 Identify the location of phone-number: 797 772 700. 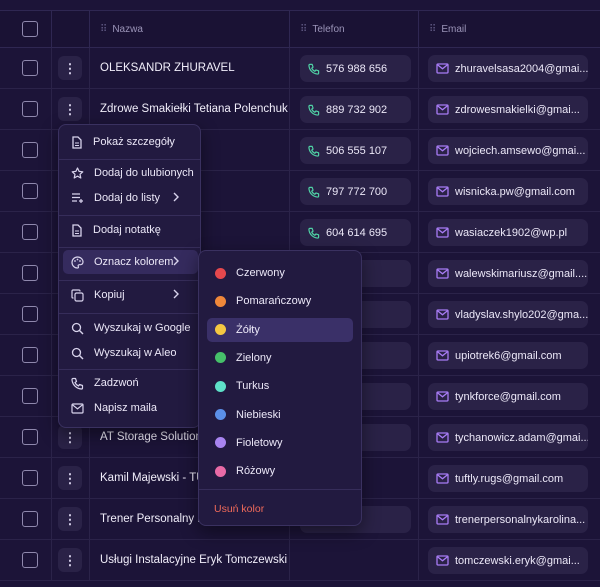
(357, 191).